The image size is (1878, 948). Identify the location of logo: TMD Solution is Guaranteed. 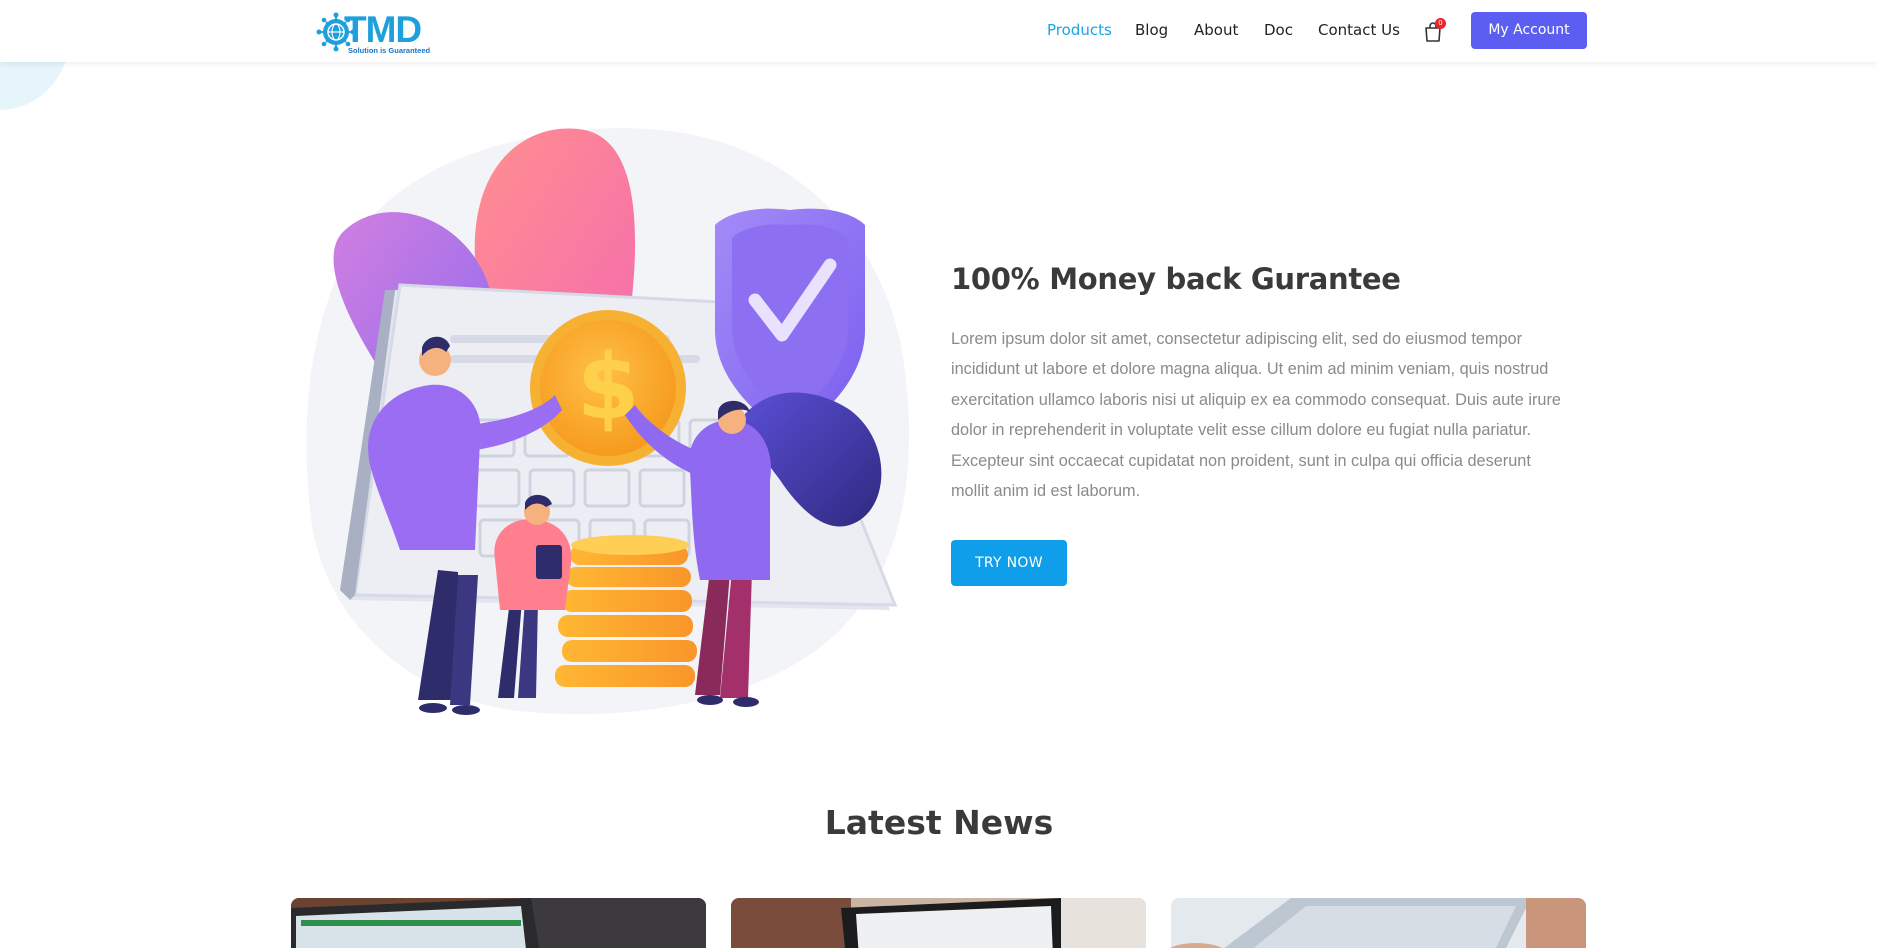
(383, 32).